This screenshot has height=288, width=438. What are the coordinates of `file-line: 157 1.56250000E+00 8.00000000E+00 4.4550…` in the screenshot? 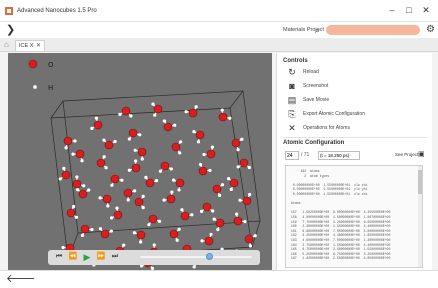 It's located at (340, 212).